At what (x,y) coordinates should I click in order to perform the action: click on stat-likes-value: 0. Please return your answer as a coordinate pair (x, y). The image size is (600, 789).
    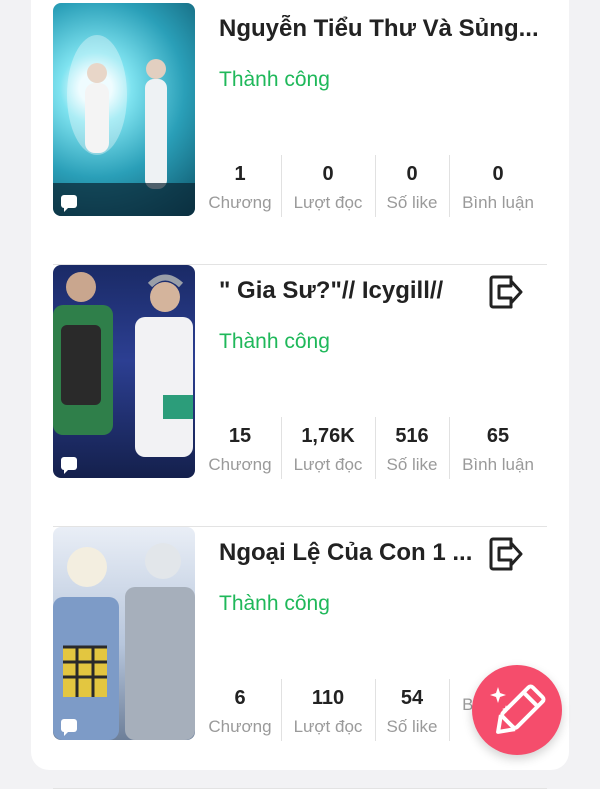
    Looking at the image, I should click on (412, 174).